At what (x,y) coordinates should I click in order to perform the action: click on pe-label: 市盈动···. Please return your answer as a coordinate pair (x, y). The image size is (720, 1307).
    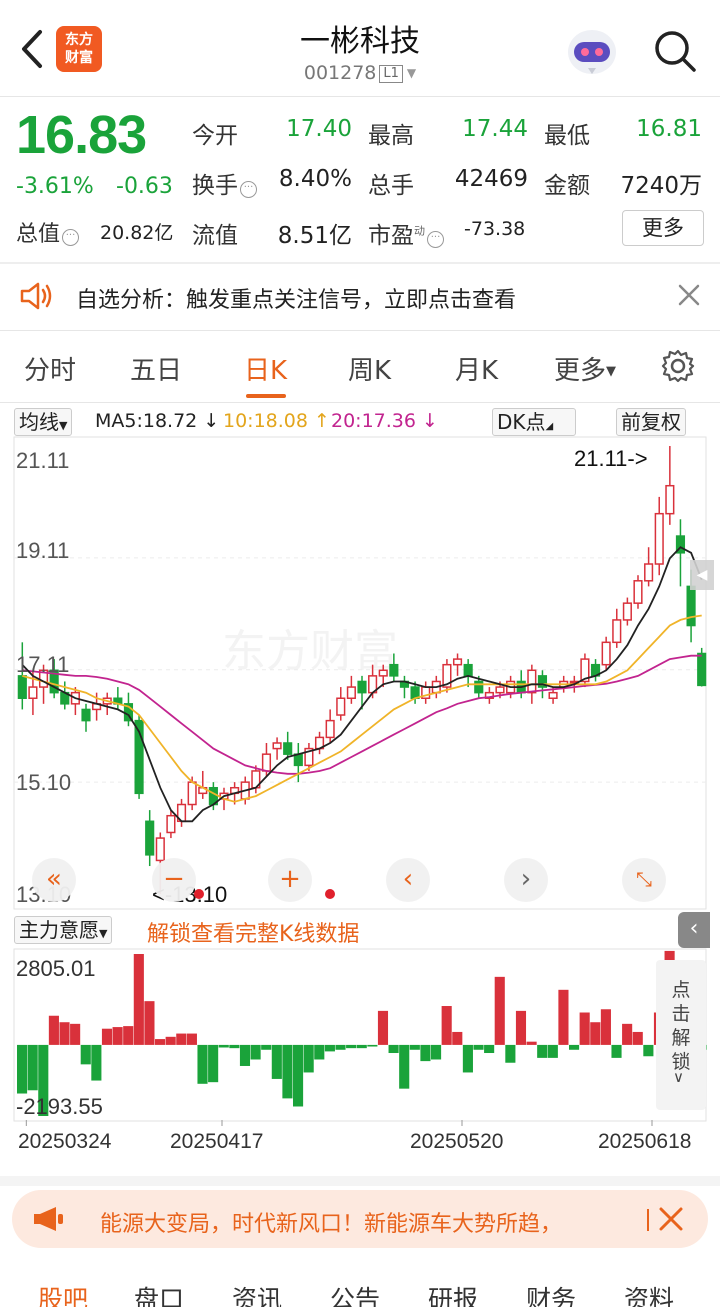
    Looking at the image, I should click on (406, 233).